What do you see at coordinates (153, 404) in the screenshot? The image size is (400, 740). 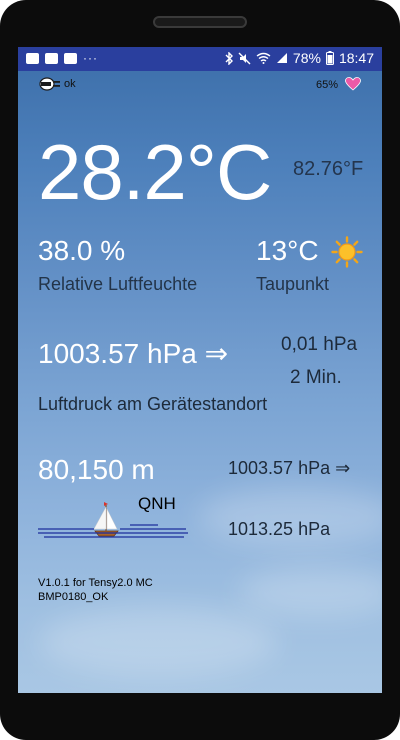 I see `pressure-label: Luftdruck am Gerätestandort` at bounding box center [153, 404].